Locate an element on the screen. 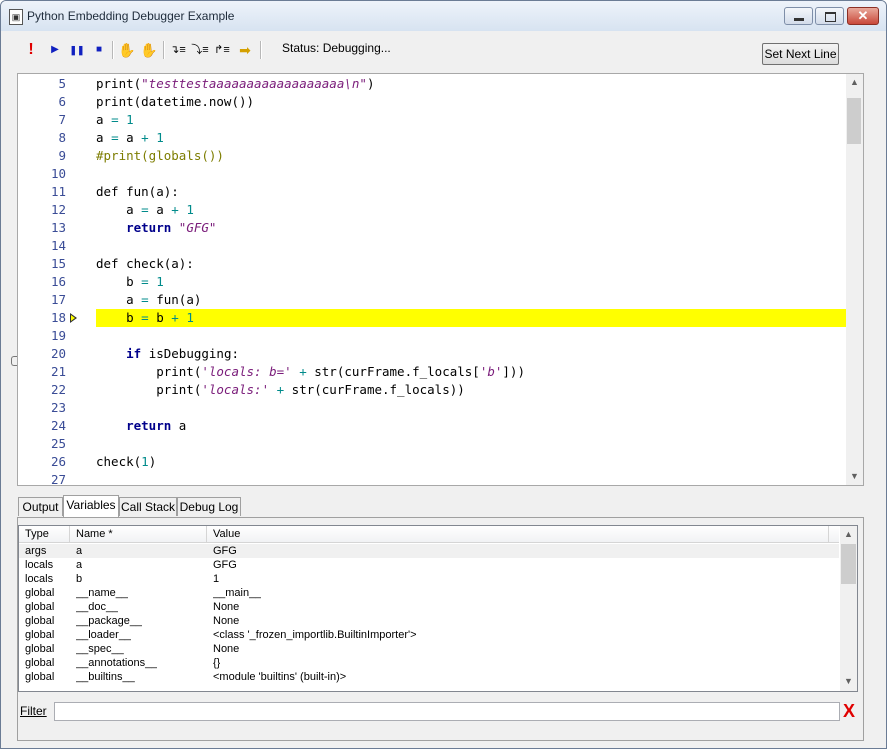  window-title: Python Embedding Debugger Example is located at coordinates (131, 16).